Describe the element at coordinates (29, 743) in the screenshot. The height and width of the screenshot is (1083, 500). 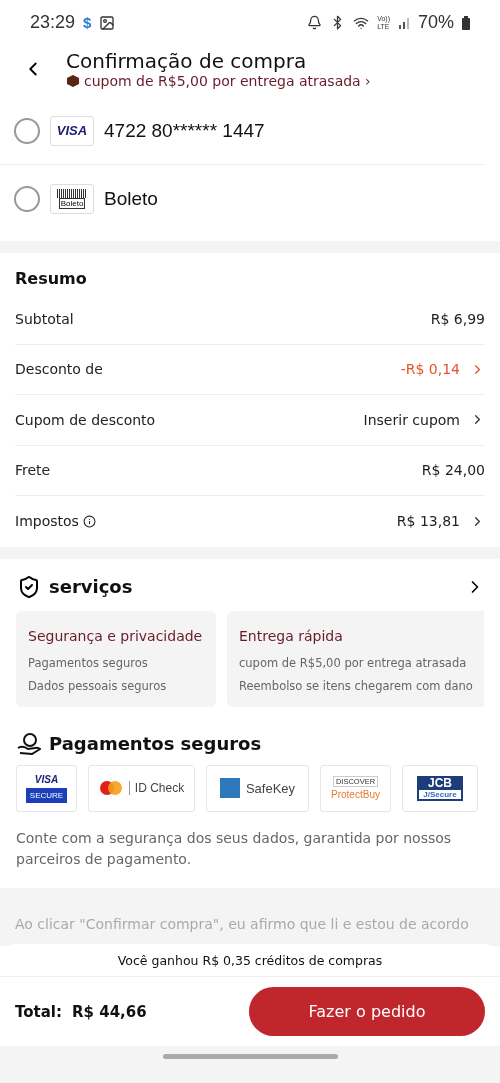
I see `hand-coin-icon` at that location.